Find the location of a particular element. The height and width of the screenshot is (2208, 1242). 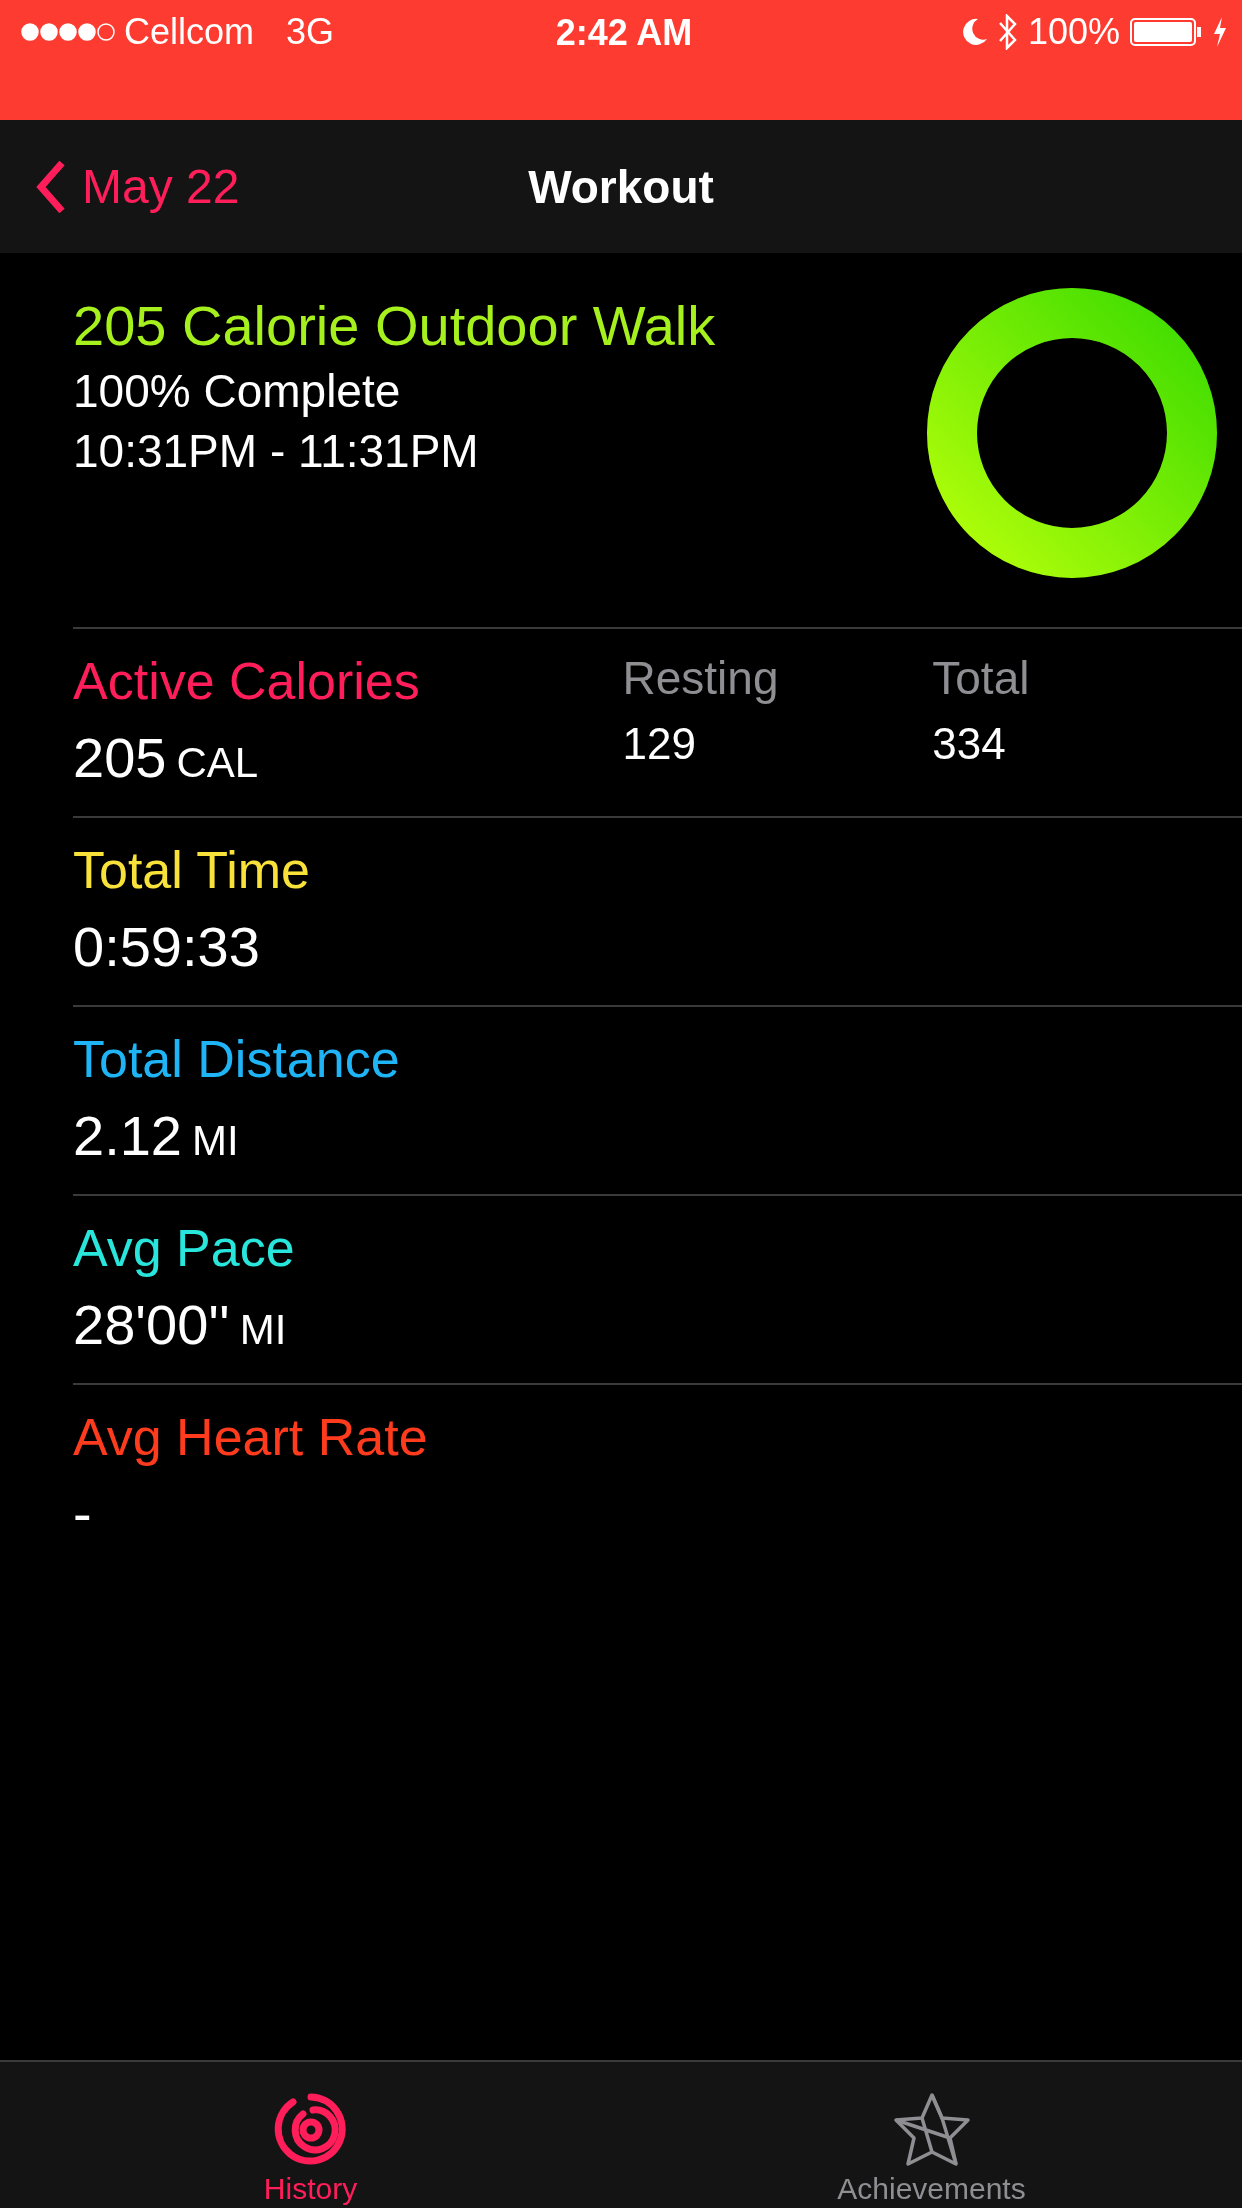

tab-bar-item: Achievements is located at coordinates (931, 2135).